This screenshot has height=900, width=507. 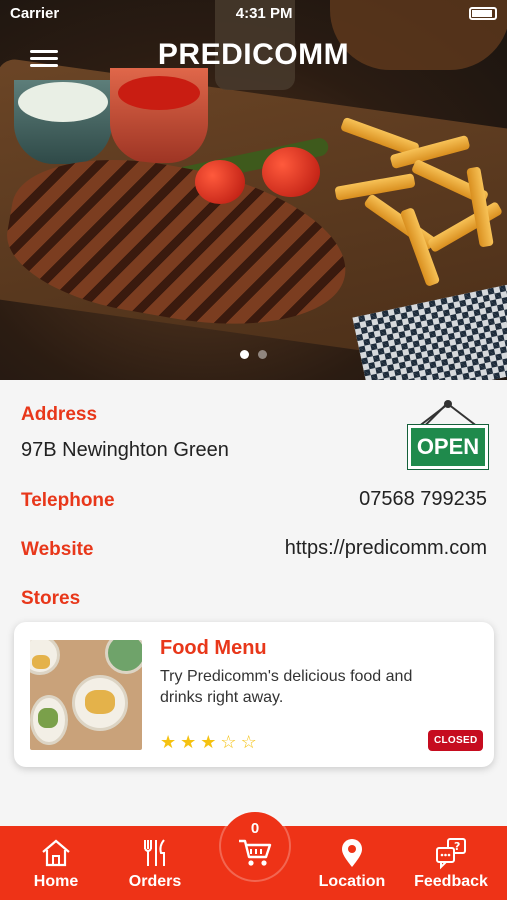 I want to click on home-icon, so click(x=56, y=853).